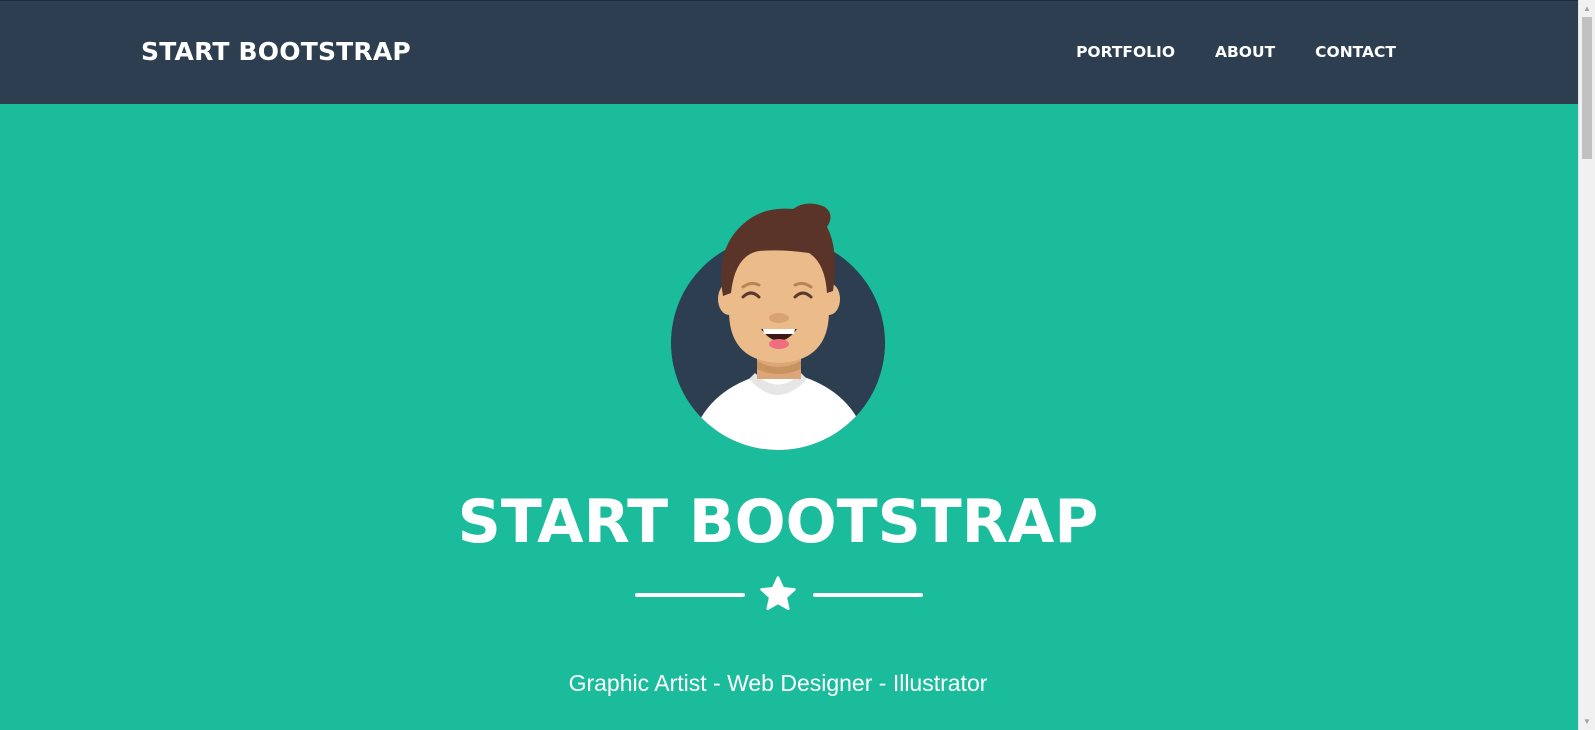 This screenshot has width=1595, height=730. Describe the element at coordinates (690, 595) in the screenshot. I see `divider-line-left` at that location.